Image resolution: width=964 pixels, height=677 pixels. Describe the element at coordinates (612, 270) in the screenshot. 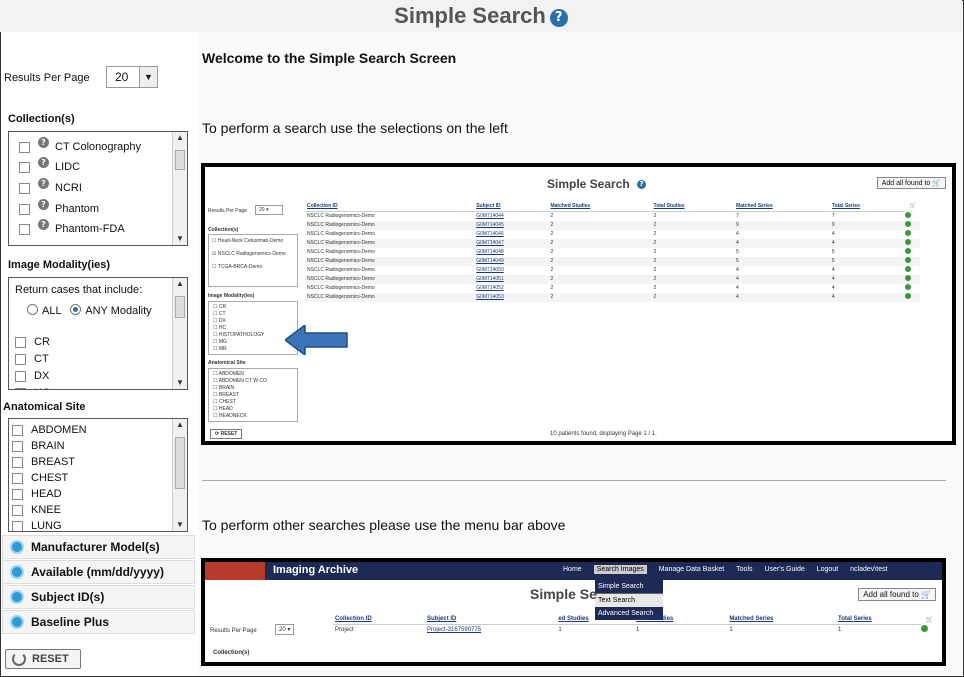

I see `shot1-table-row: NSCLC Radiogenomics-Demo G0M714050 2 2 4 4` at that location.